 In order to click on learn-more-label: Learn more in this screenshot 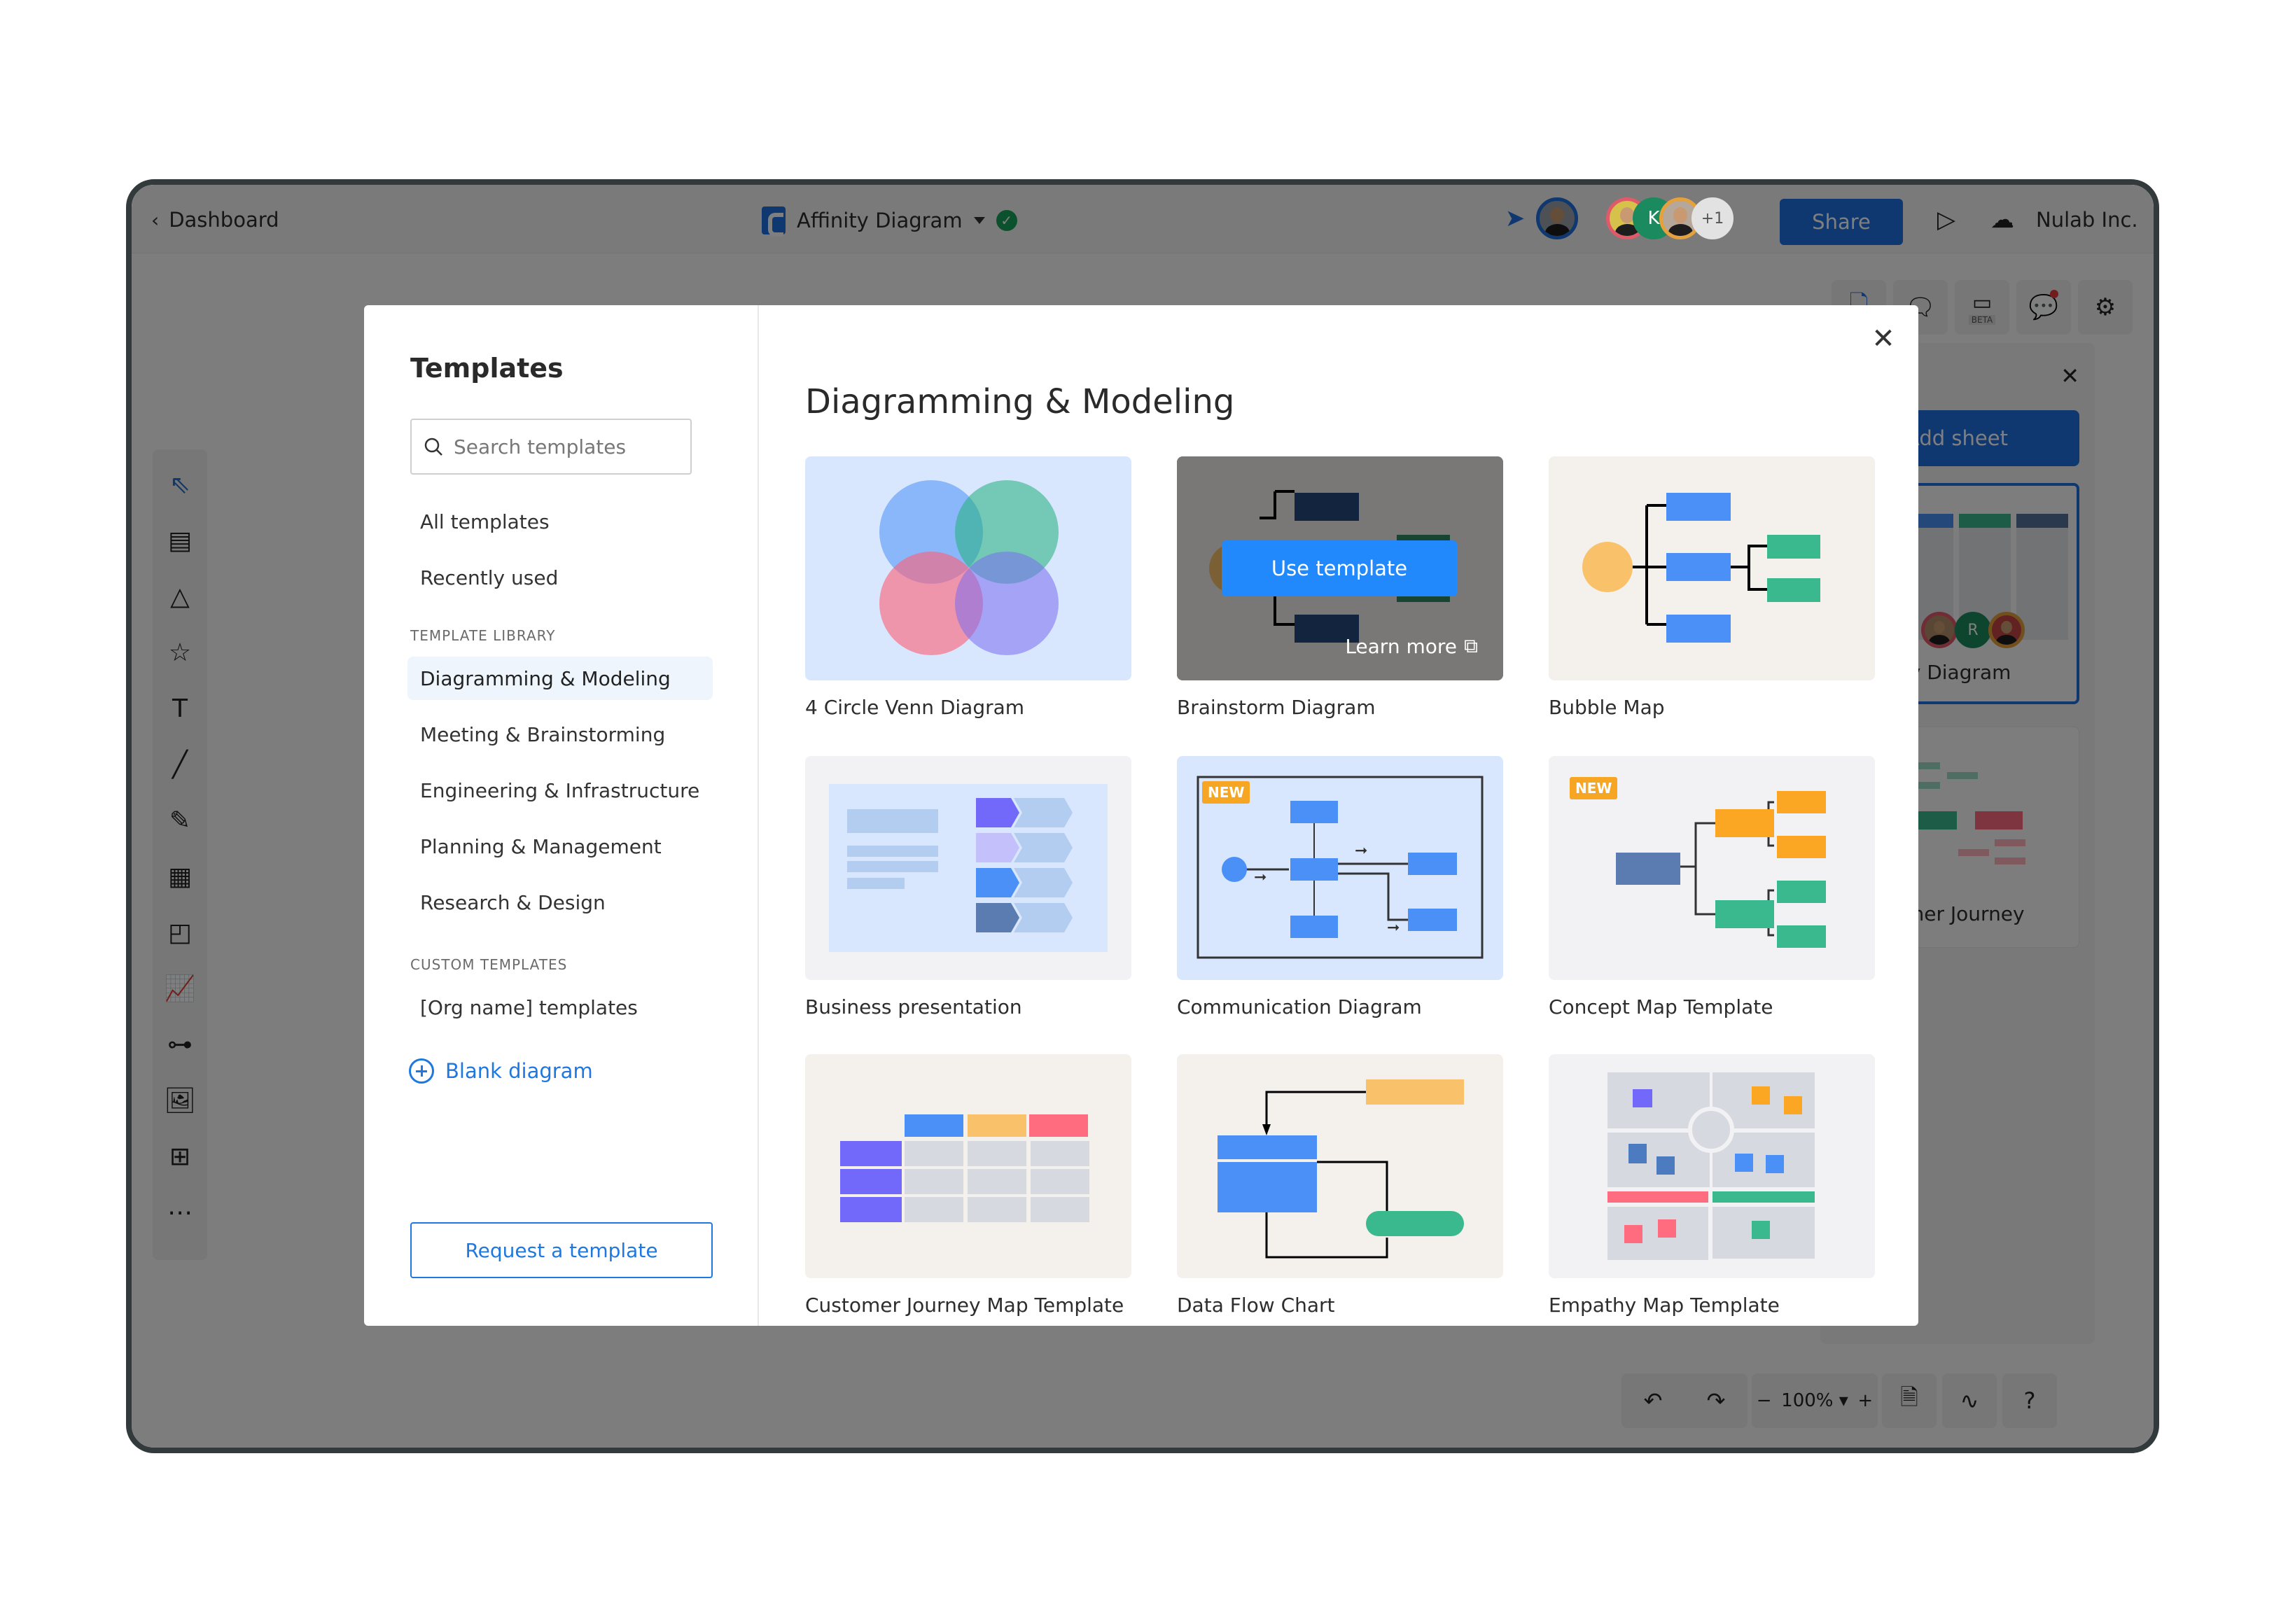, I will do `click(1401, 646)`.